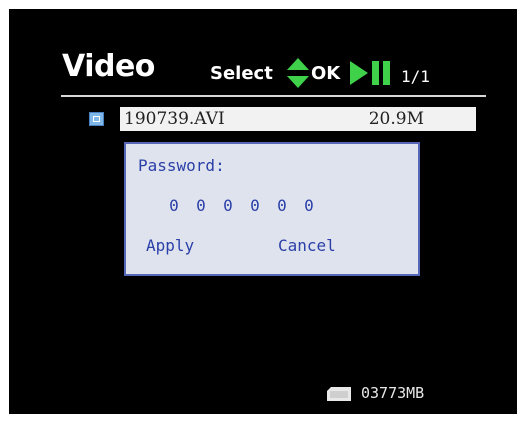 This screenshot has height=423, width=526. What do you see at coordinates (241, 205) in the screenshot?
I see `password-input: 0 0 0 0 0 0` at bounding box center [241, 205].